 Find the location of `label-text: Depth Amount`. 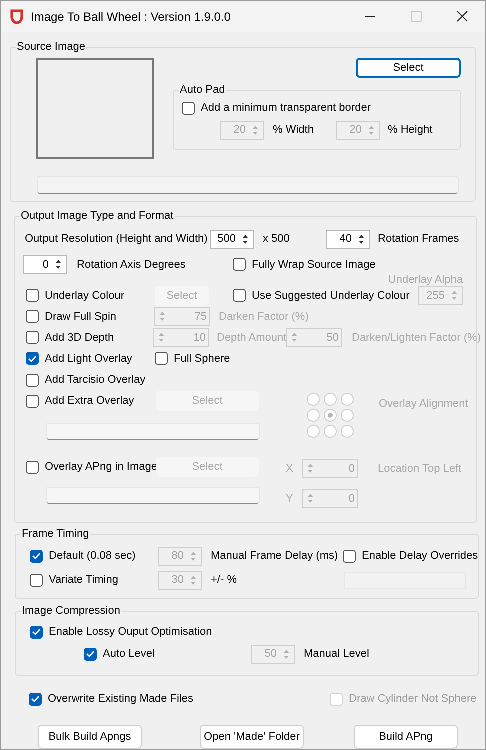

label-text: Depth Amount is located at coordinates (252, 337).